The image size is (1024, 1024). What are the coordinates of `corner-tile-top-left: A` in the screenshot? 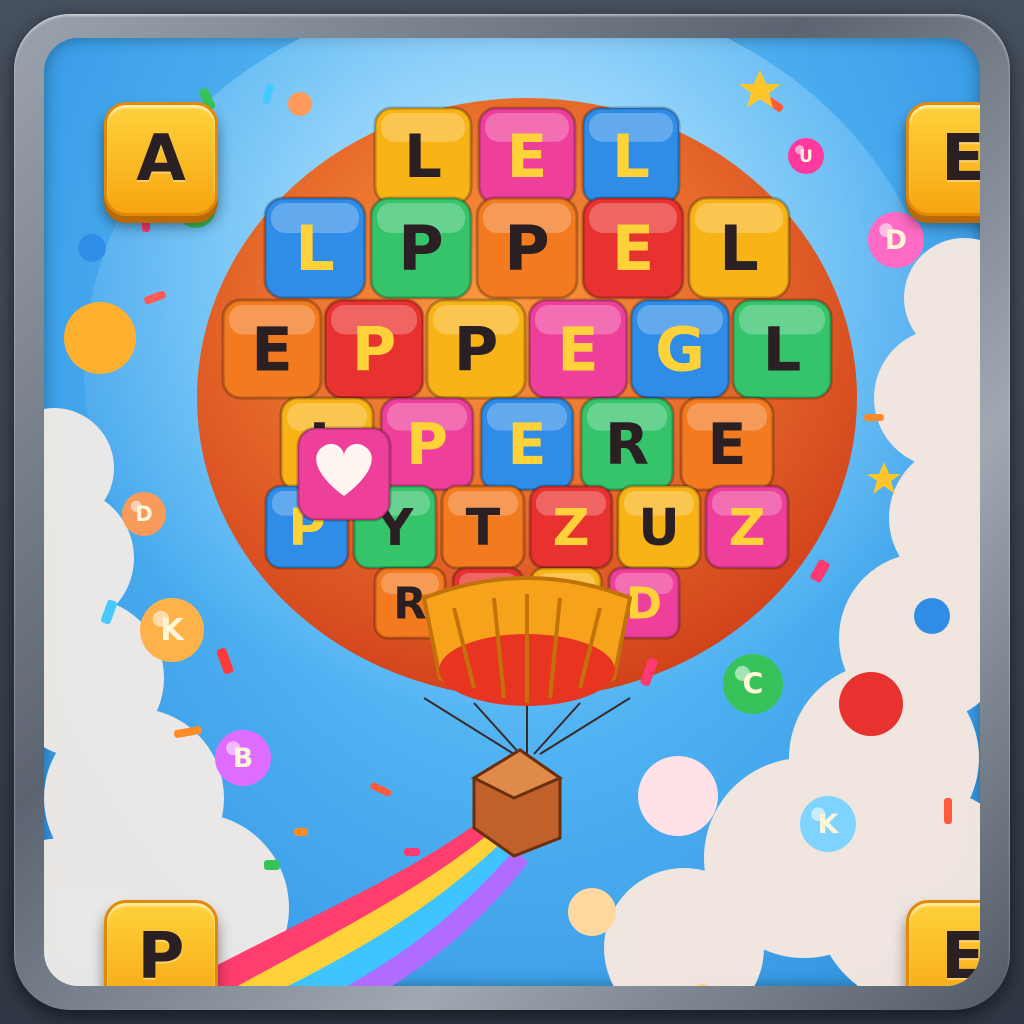 It's located at (161, 159).